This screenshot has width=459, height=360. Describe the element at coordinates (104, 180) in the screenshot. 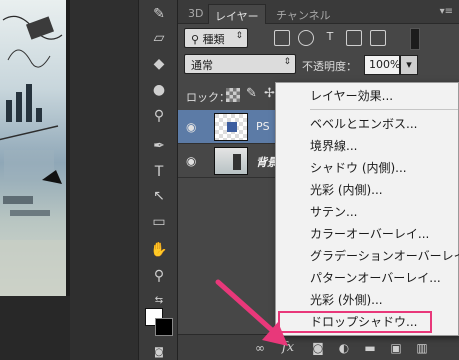

I see `canvas-background` at that location.